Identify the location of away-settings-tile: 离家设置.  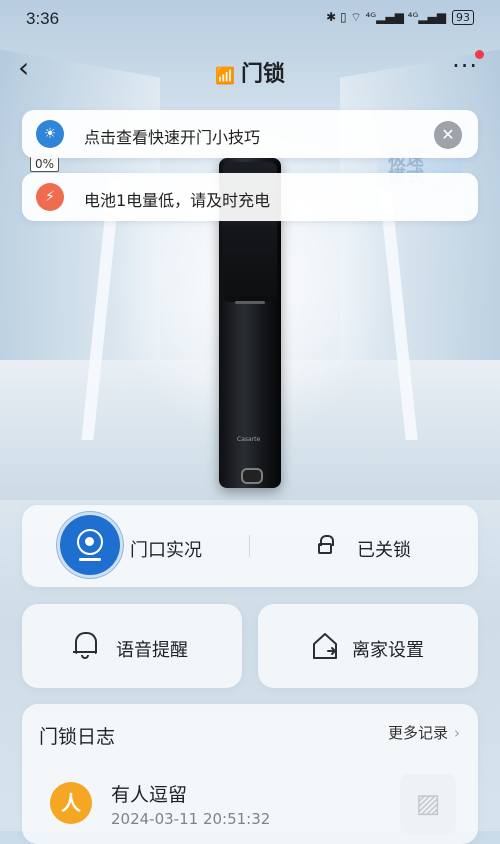
(368, 646).